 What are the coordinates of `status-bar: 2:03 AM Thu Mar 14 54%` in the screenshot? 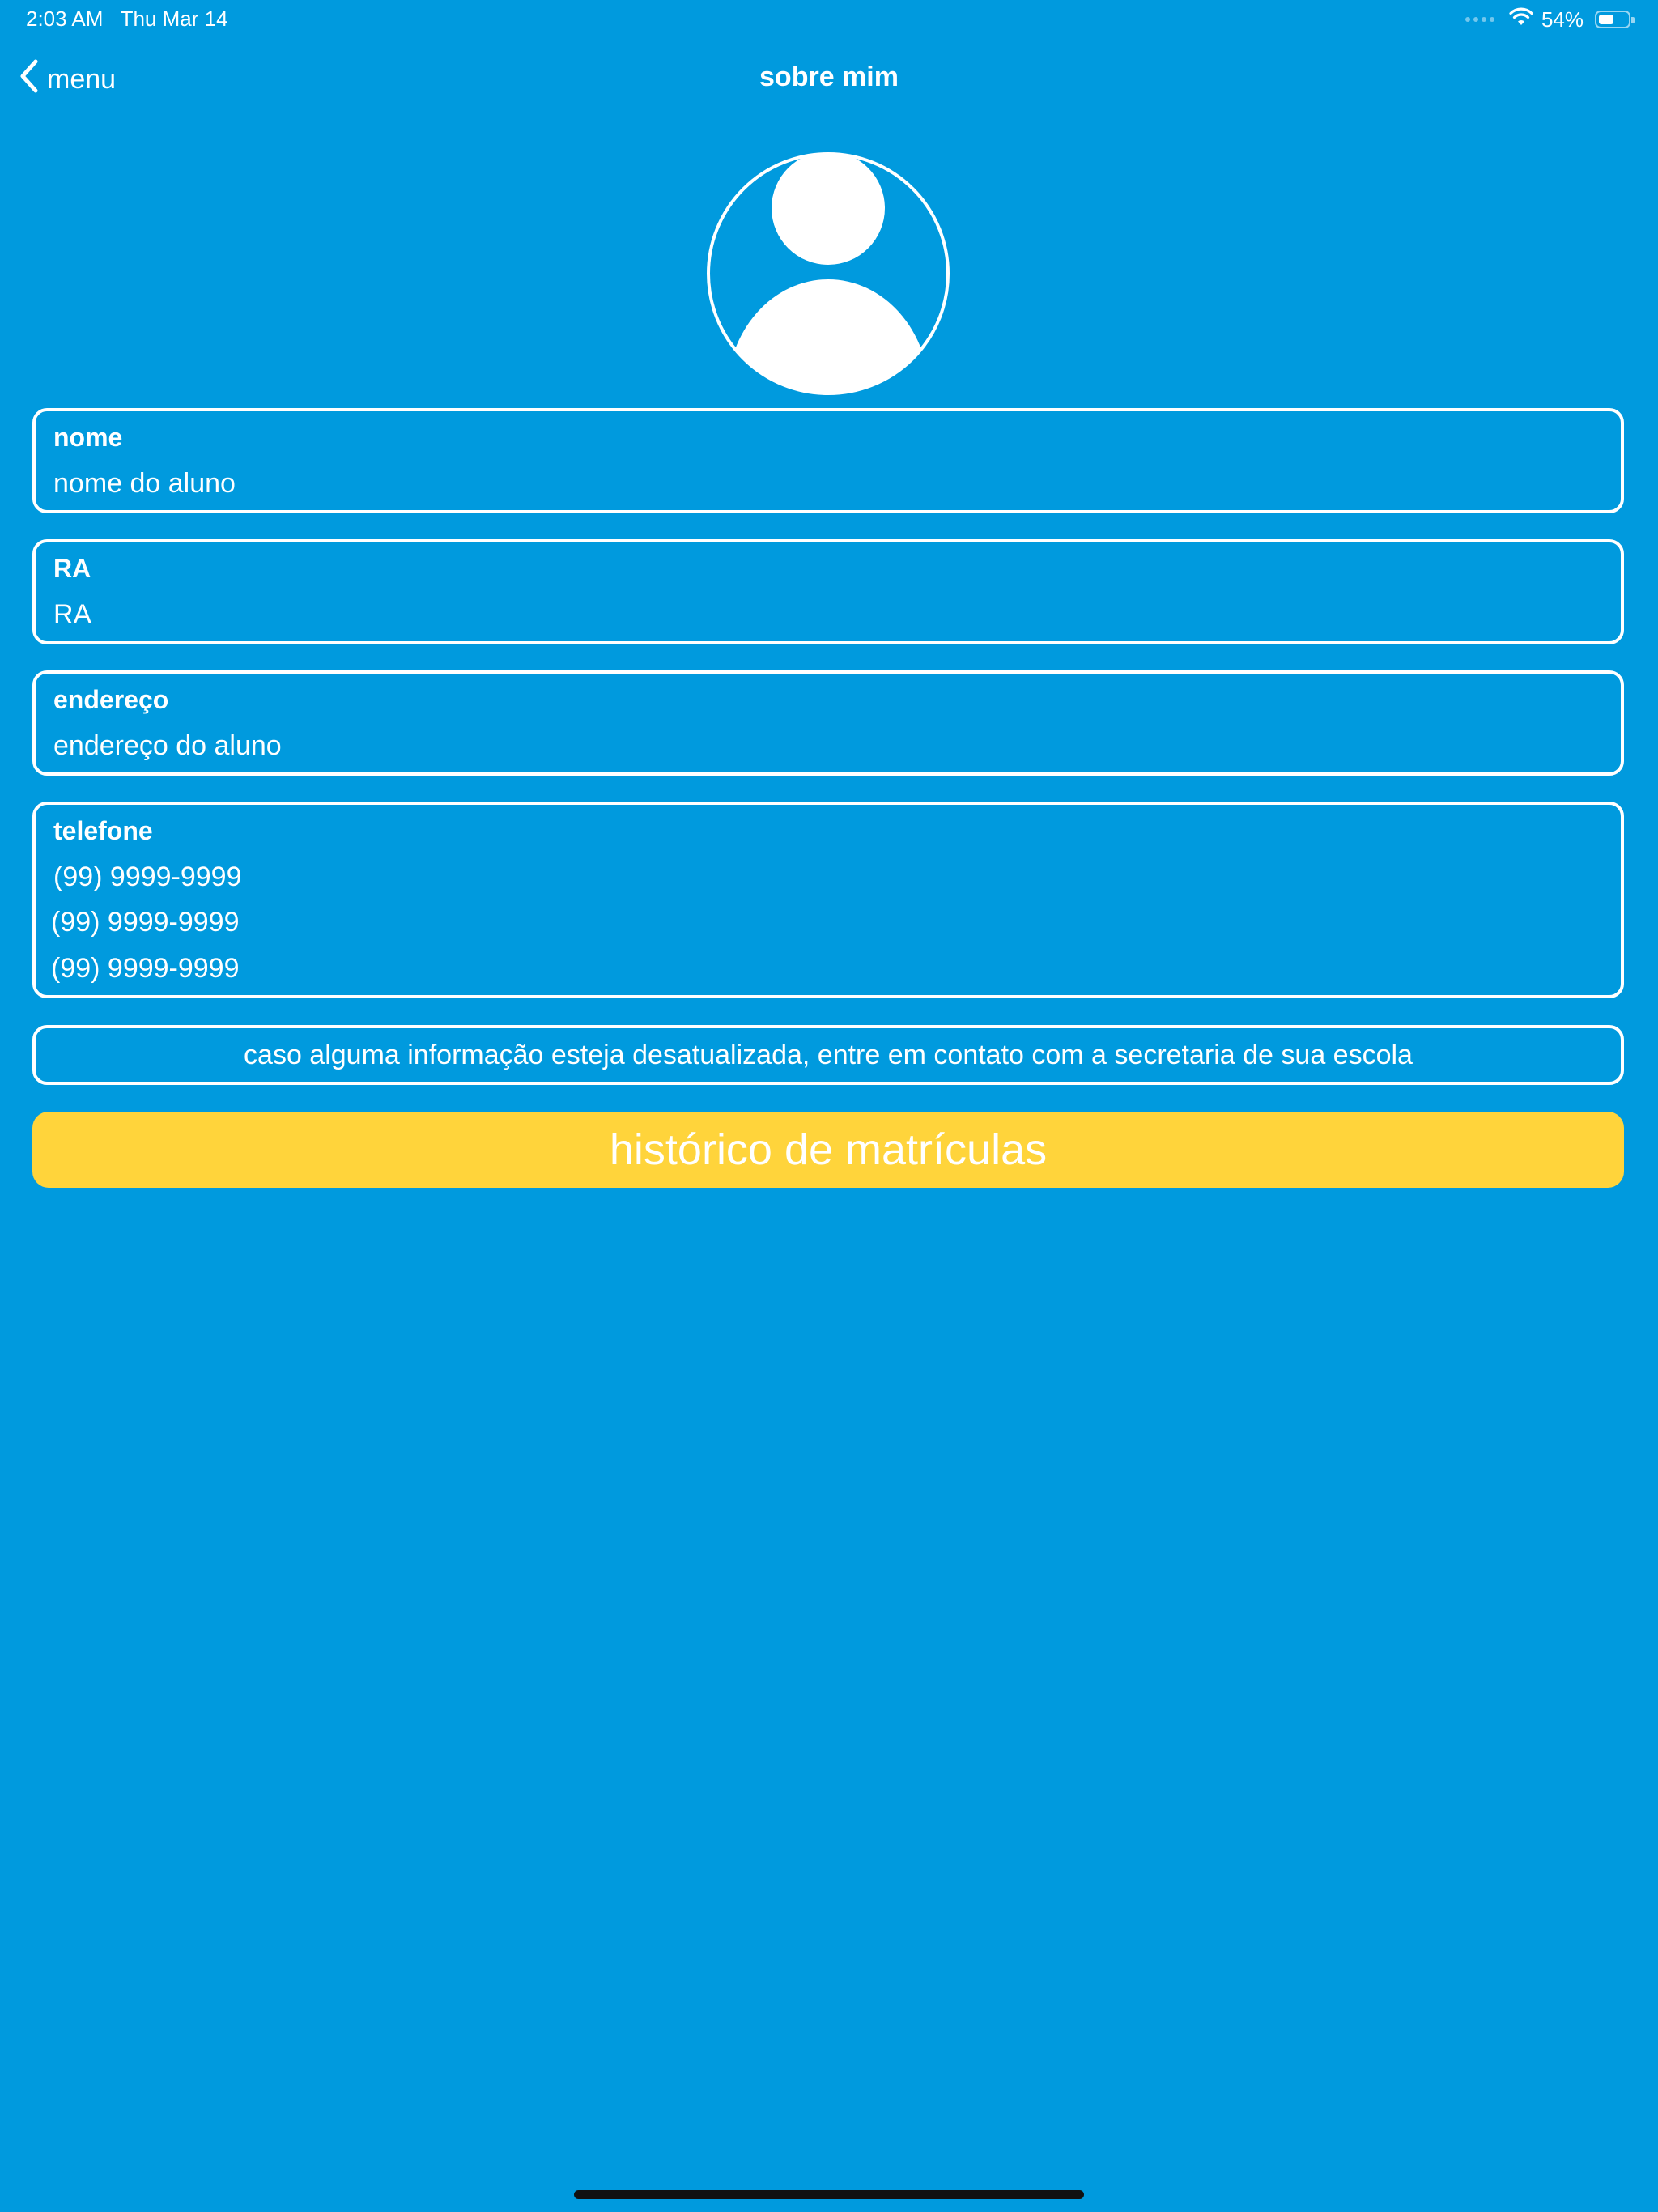 It's located at (829, 19).